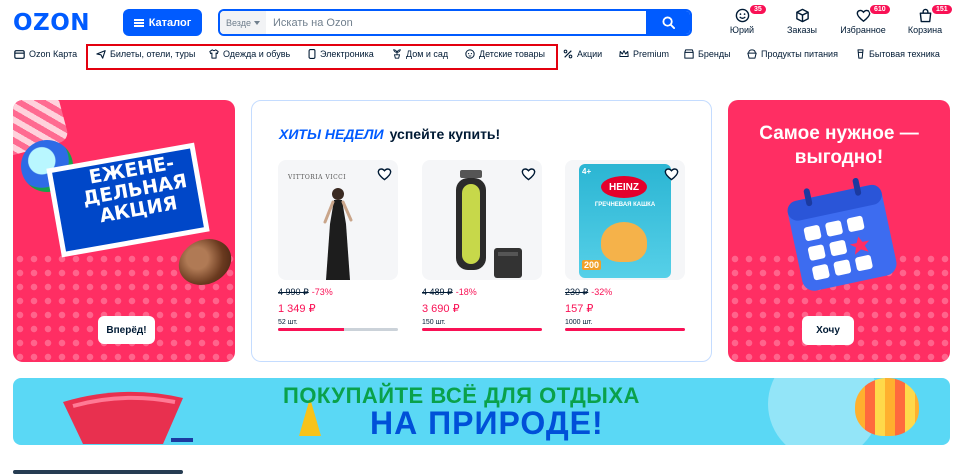  What do you see at coordinates (904, 54) in the screenshot?
I see `nav-item-label: Бытовая техника` at bounding box center [904, 54].